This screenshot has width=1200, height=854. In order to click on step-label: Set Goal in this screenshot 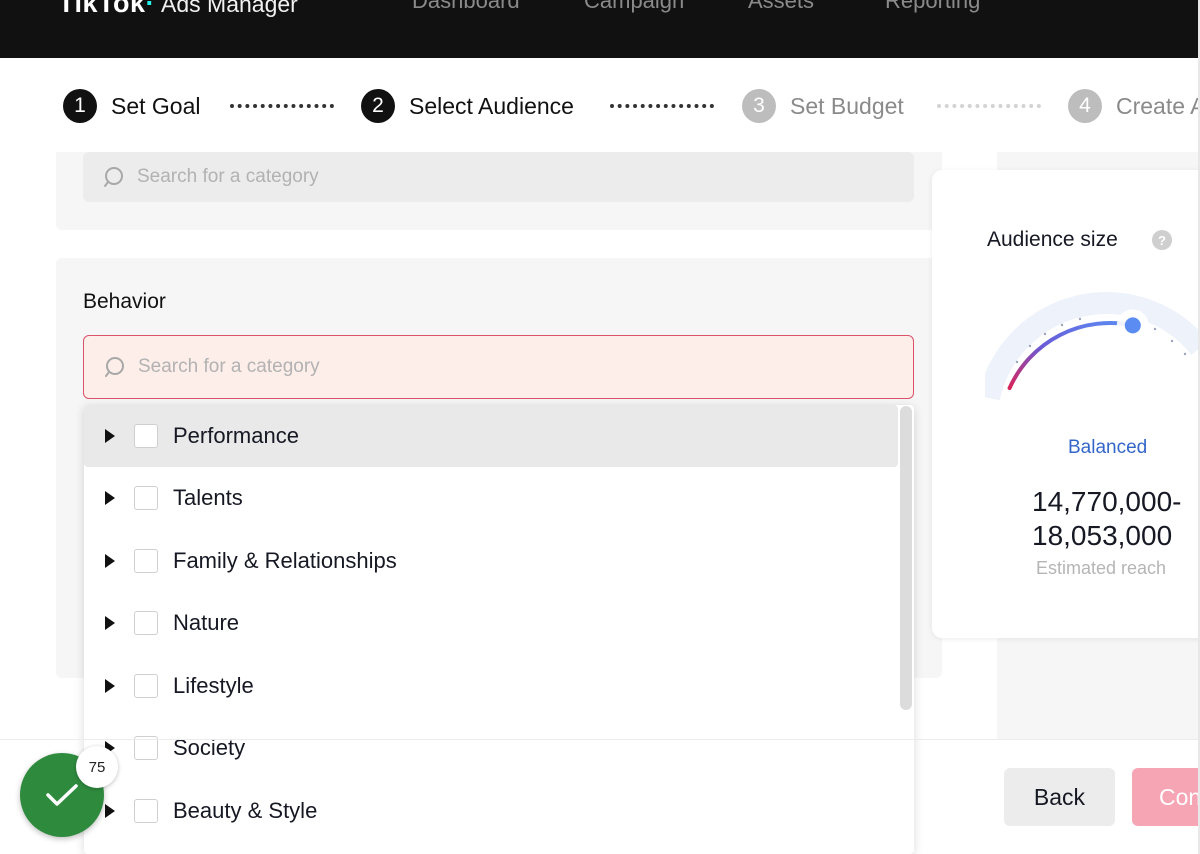, I will do `click(156, 105)`.